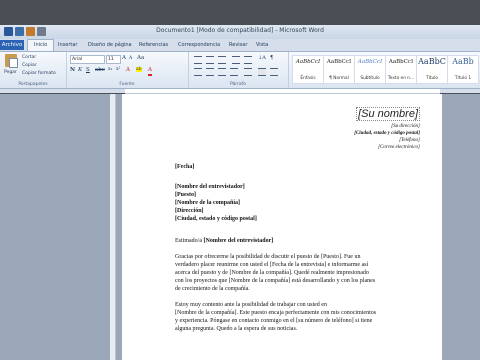  Describe the element at coordinates (29, 57) in the screenshot. I see `cut-button: Cortar` at that location.